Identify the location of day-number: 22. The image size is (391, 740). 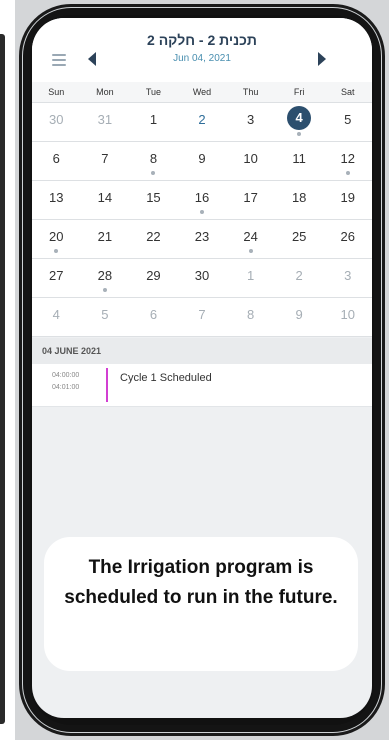
(153, 236).